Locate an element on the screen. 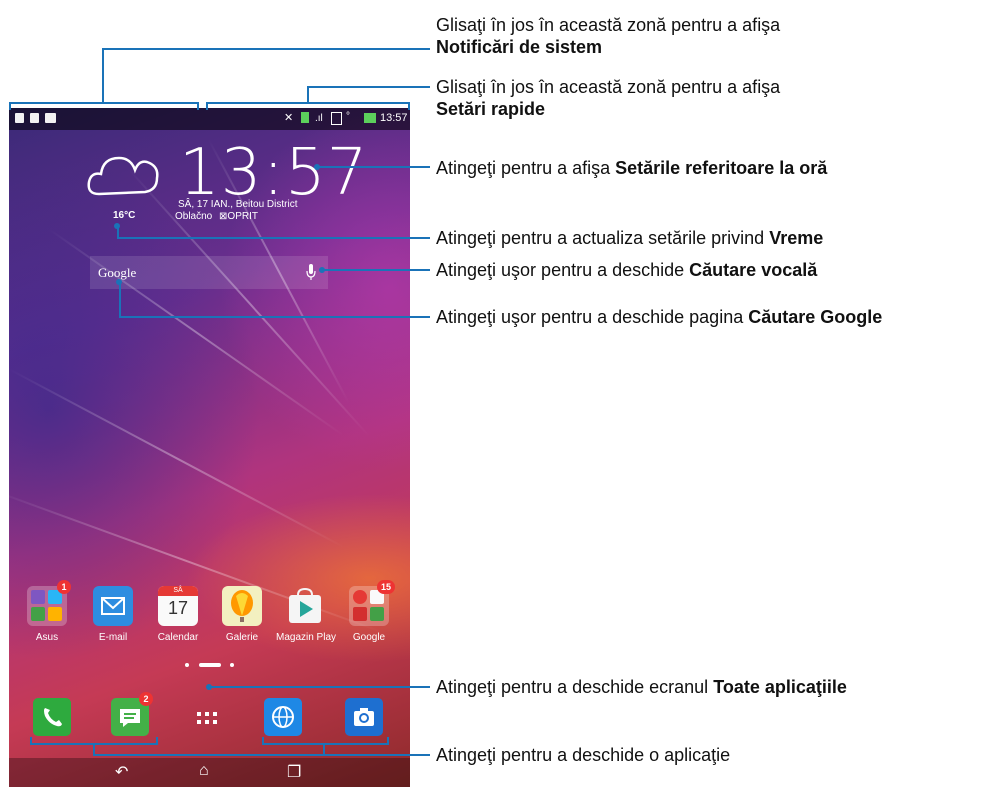  clock-date: SÂ, 17 IAN., Beitou District is located at coordinates (238, 204).